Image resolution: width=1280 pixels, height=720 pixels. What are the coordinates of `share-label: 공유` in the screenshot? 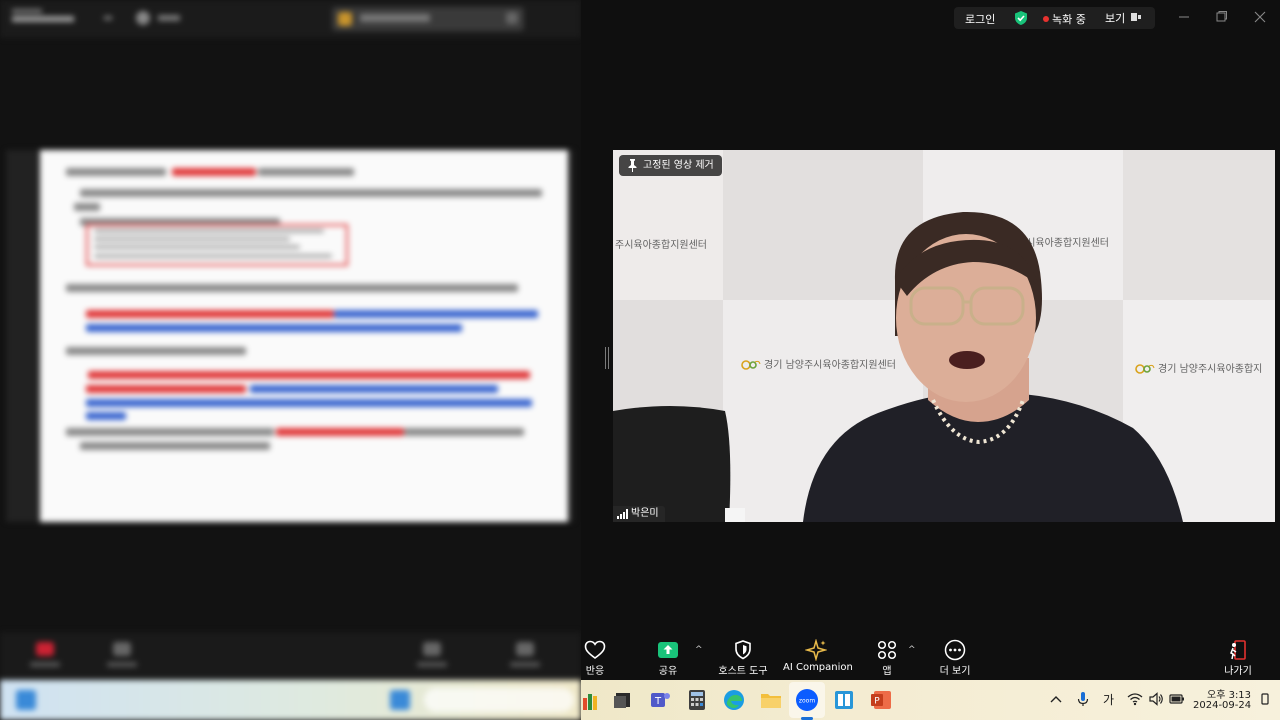 It's located at (668, 671).